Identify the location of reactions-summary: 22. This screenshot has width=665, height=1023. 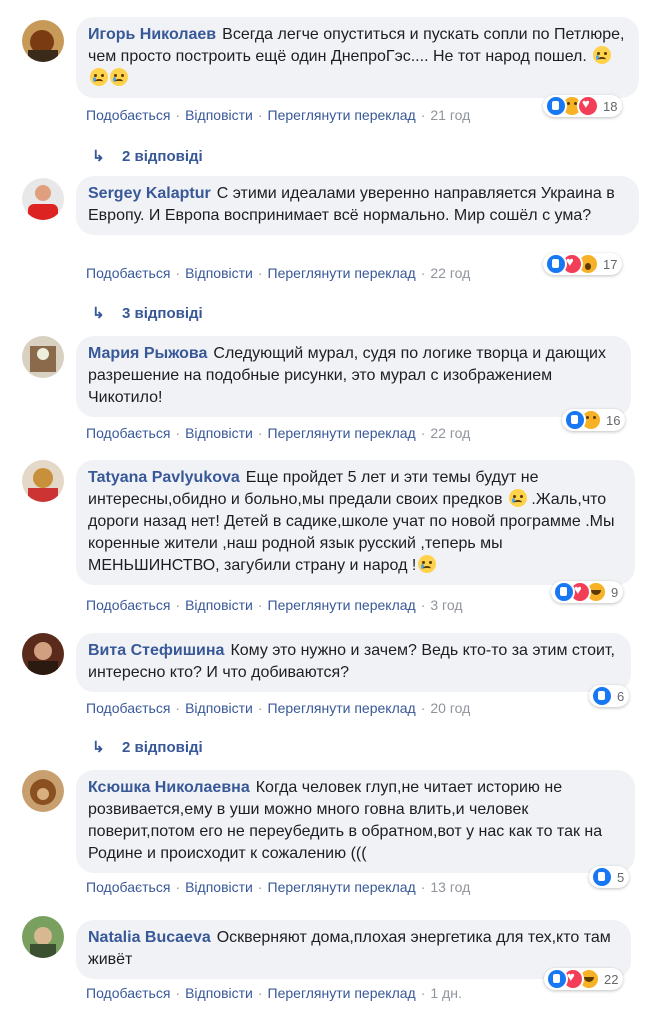
(584, 979).